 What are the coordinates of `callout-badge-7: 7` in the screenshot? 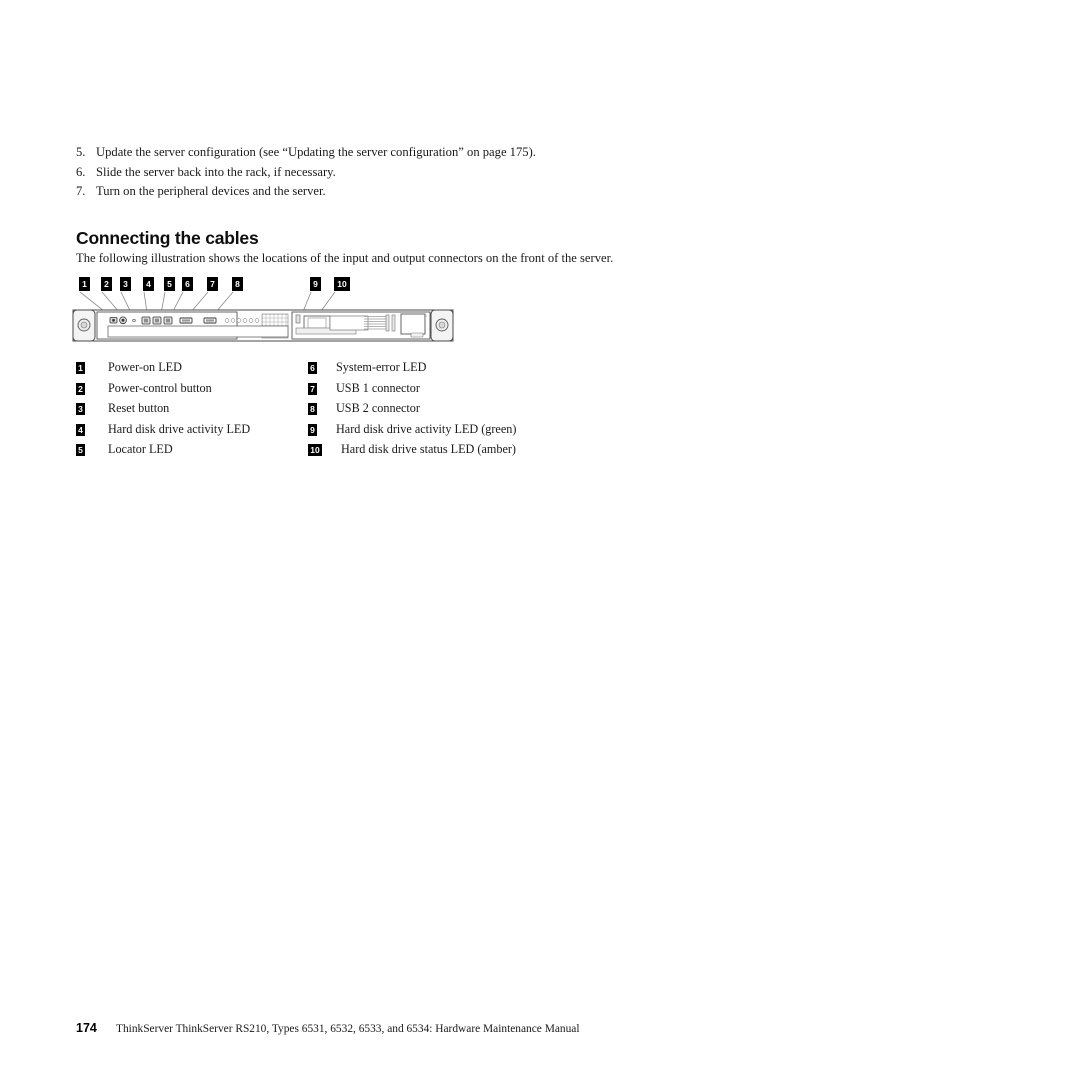 It's located at (212, 284).